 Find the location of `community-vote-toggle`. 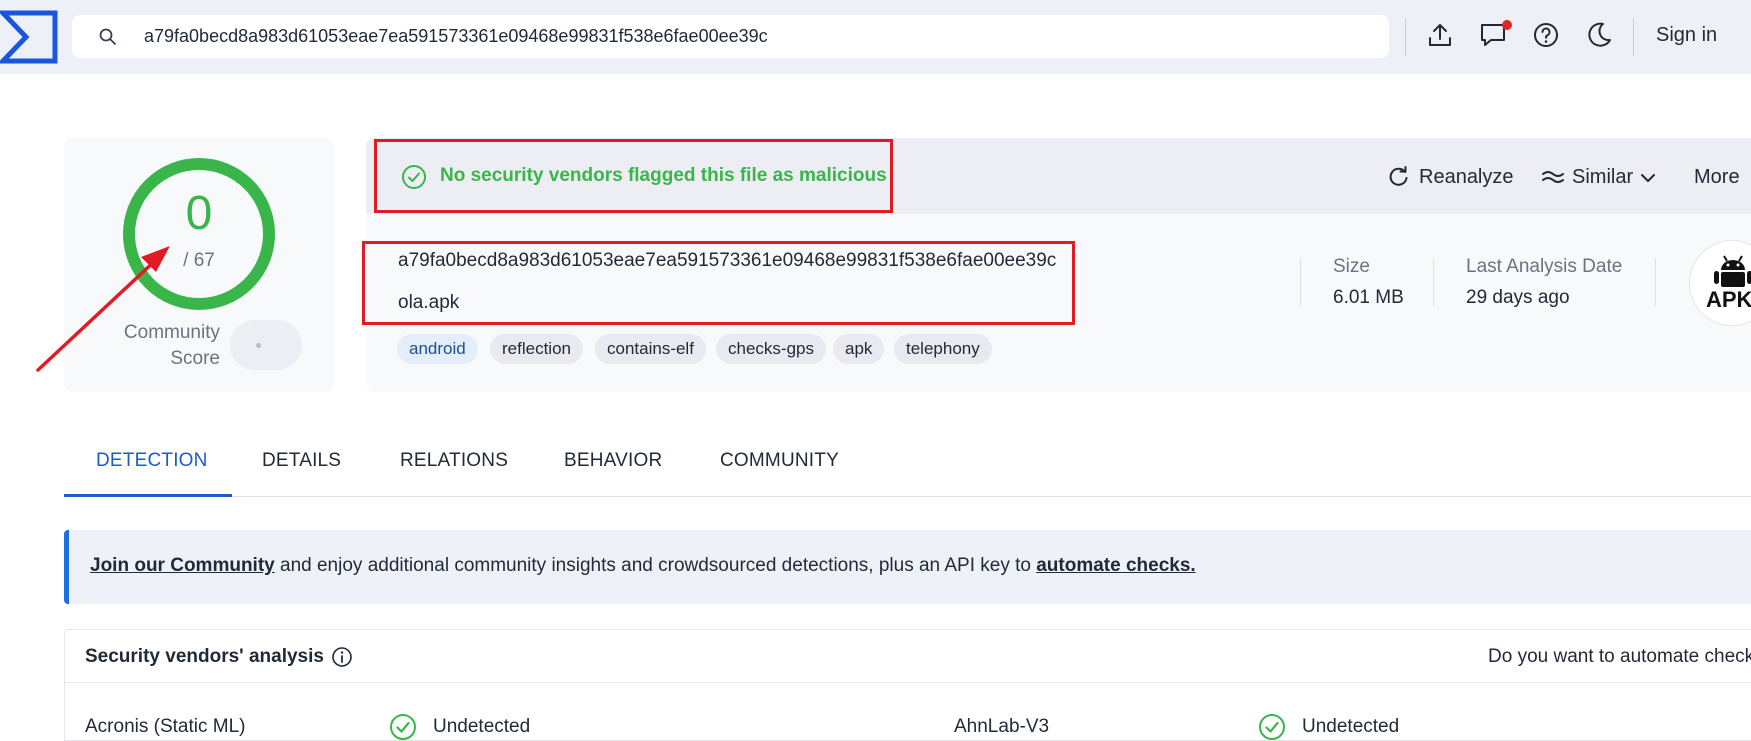

community-vote-toggle is located at coordinates (266, 345).